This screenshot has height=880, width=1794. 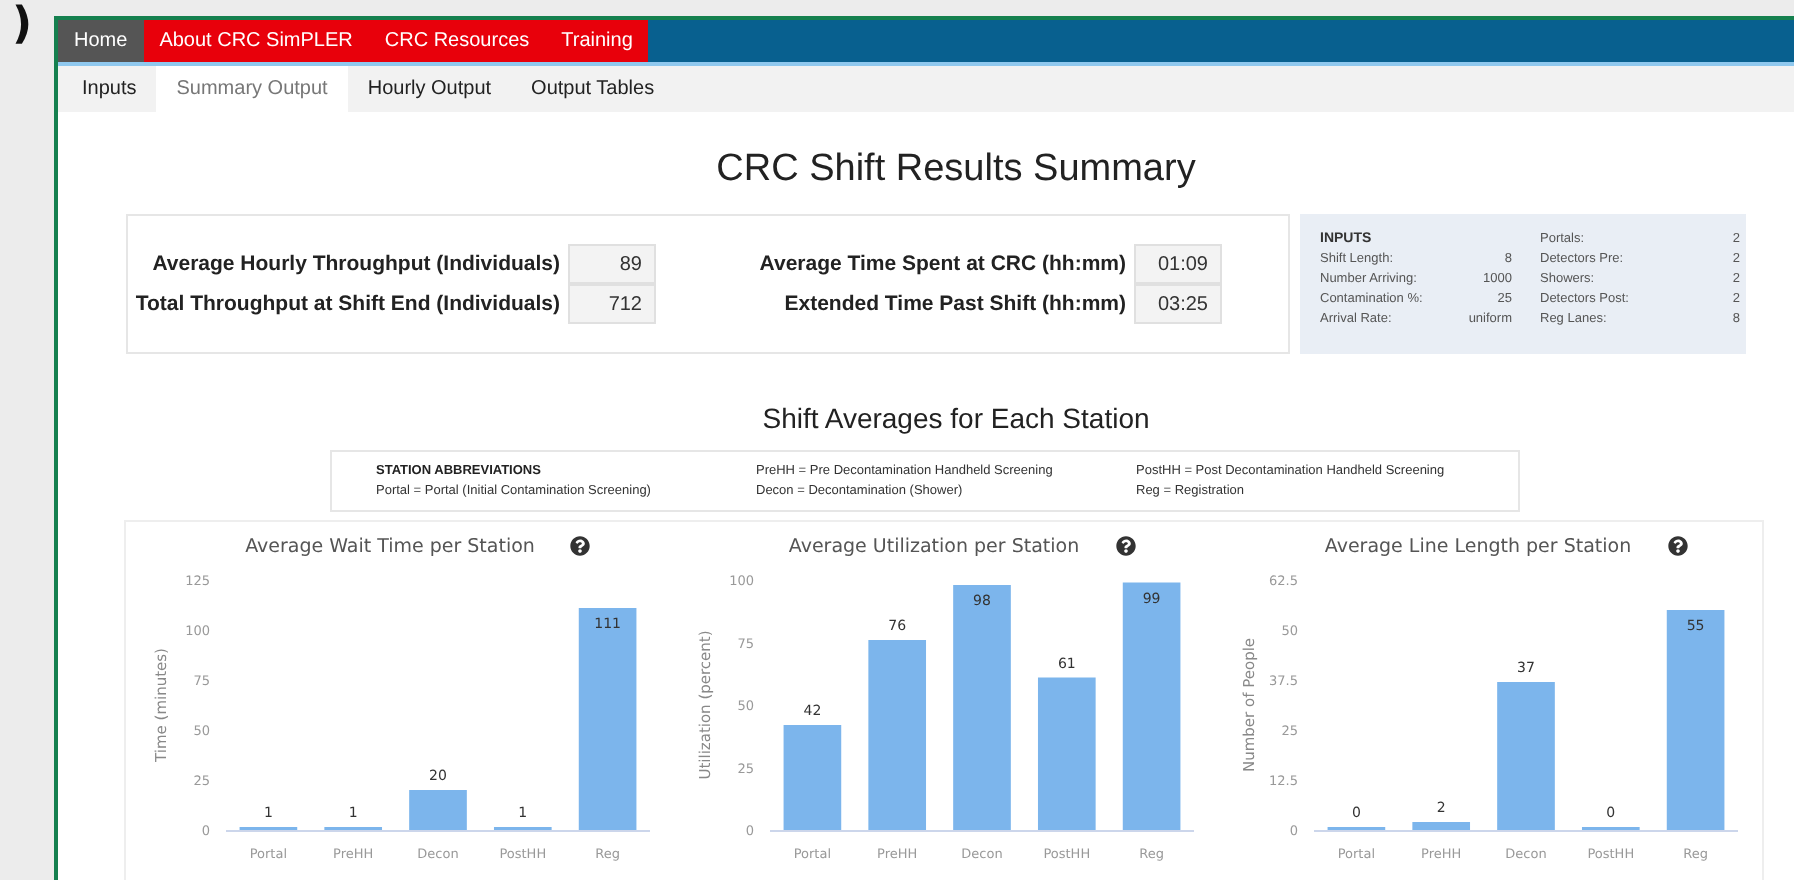 What do you see at coordinates (457, 41) in the screenshot?
I see `nav-link: CRC Resources` at bounding box center [457, 41].